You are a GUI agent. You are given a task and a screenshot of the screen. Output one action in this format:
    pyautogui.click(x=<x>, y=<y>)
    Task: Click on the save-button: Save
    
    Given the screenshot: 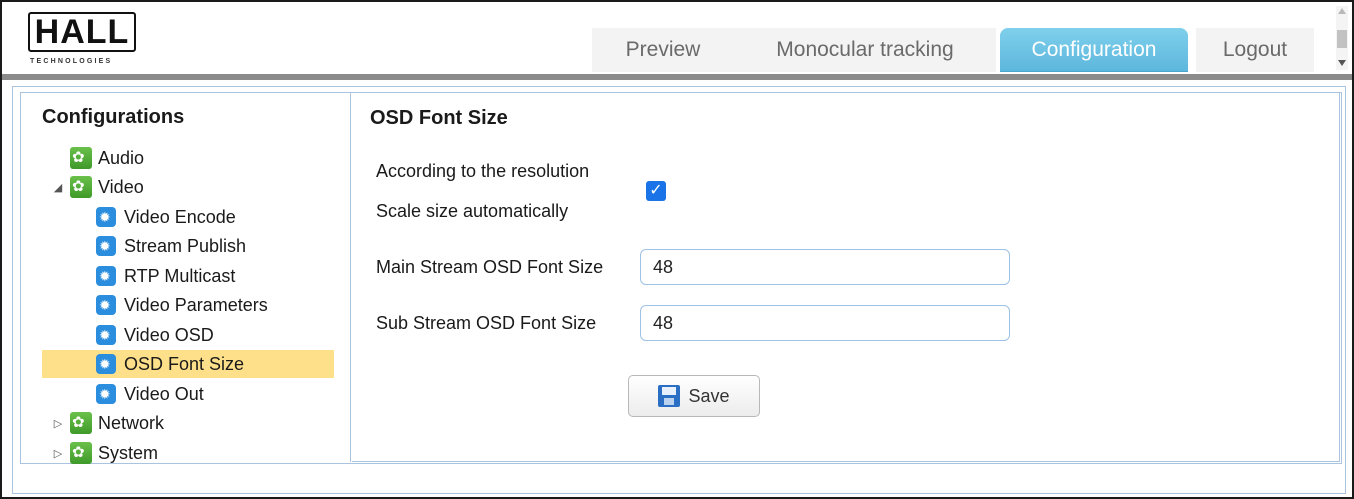 What is the action you would take?
    pyautogui.click(x=694, y=396)
    